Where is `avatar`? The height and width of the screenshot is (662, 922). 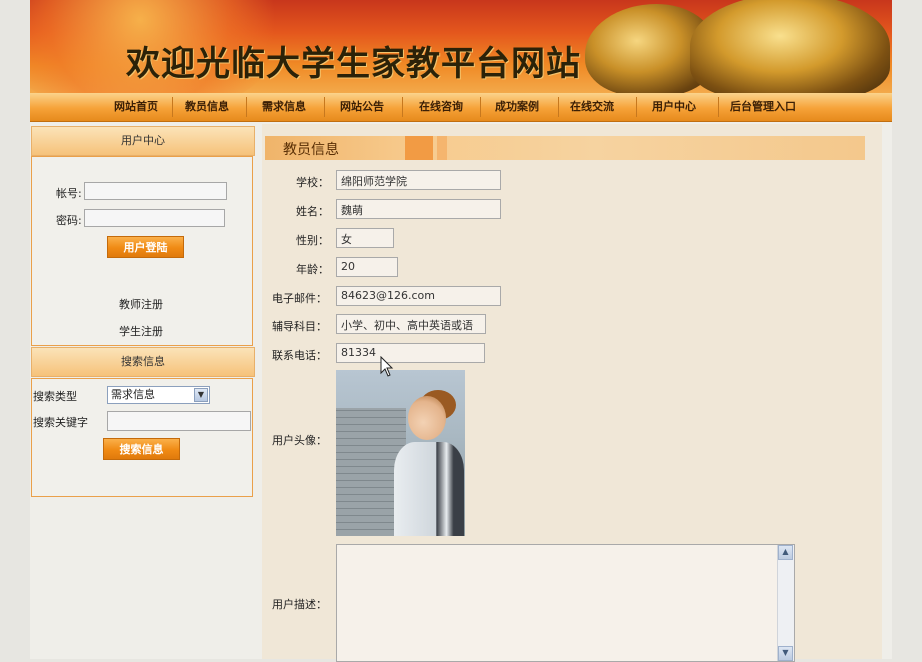 avatar is located at coordinates (400, 453).